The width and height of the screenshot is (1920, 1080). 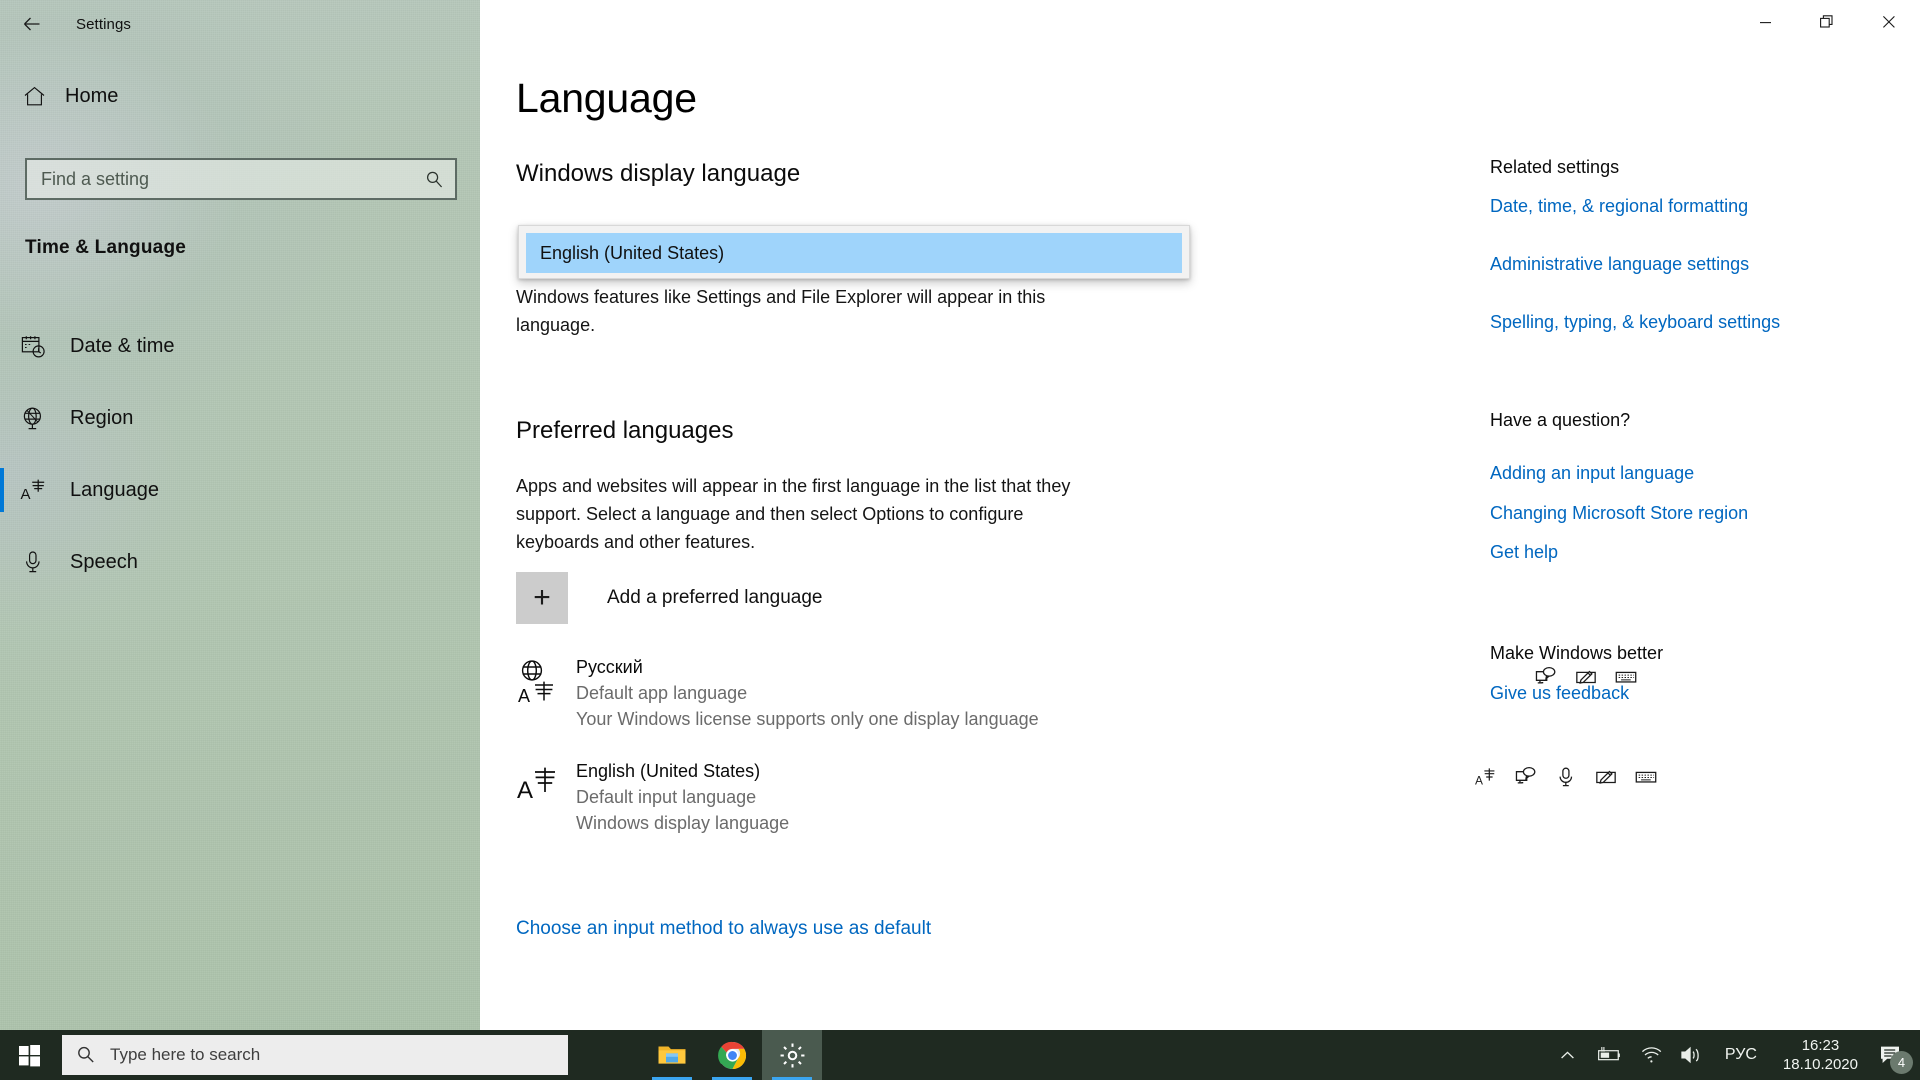 What do you see at coordinates (220, 179) in the screenshot?
I see `search-input` at bounding box center [220, 179].